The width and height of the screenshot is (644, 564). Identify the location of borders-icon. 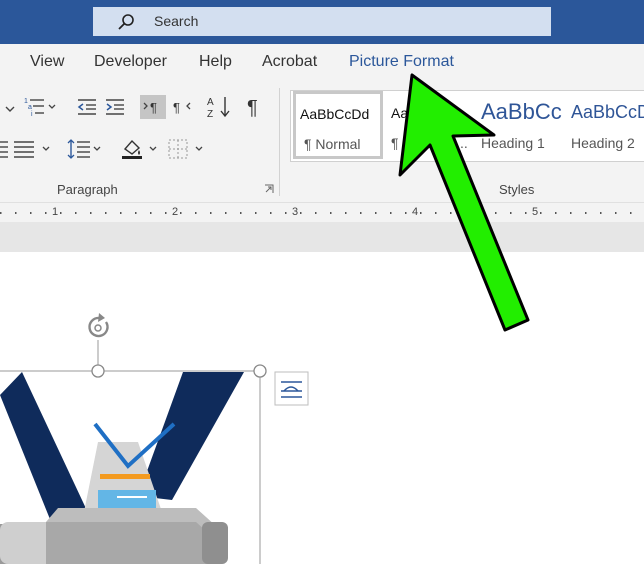
(187, 149).